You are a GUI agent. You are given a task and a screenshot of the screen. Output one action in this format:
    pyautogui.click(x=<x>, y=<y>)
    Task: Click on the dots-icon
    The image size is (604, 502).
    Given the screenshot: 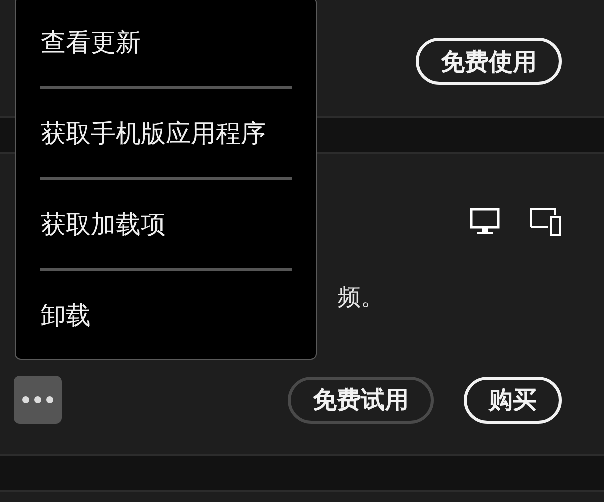 What is the action you would take?
    pyautogui.click(x=38, y=400)
    